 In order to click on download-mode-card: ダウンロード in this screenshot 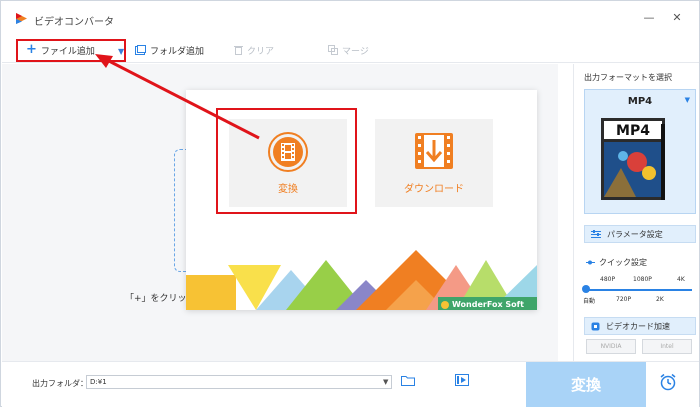, I will do `click(434, 163)`.